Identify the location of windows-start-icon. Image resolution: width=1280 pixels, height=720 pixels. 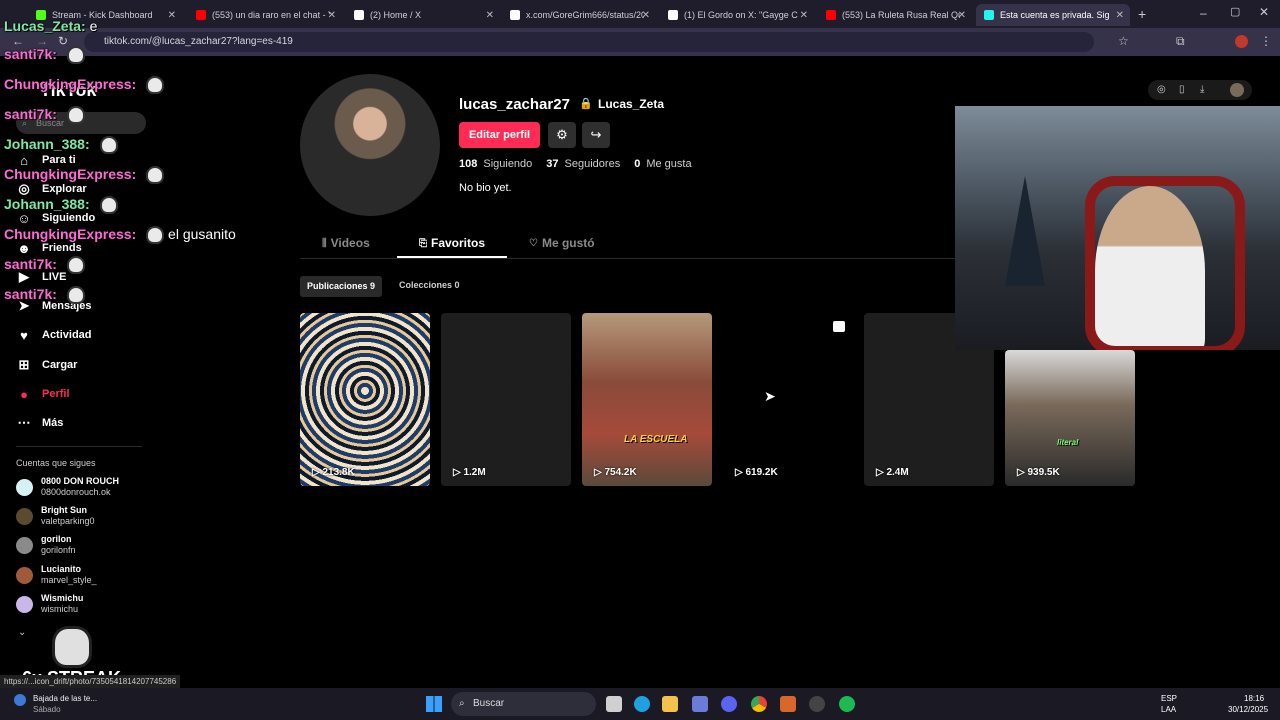
(434, 704).